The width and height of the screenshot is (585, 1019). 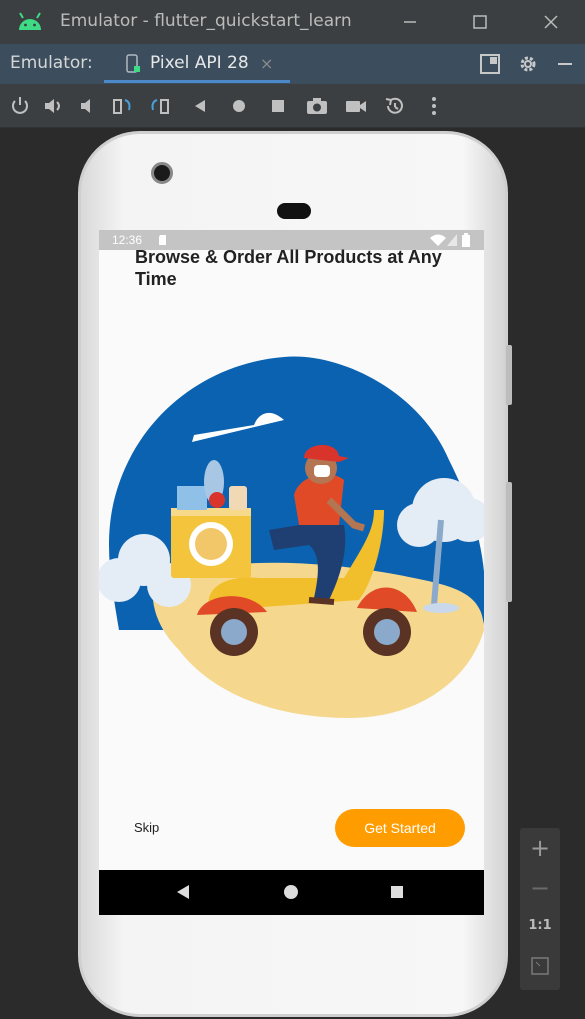 What do you see at coordinates (528, 64) in the screenshot?
I see `gear-icon` at bounding box center [528, 64].